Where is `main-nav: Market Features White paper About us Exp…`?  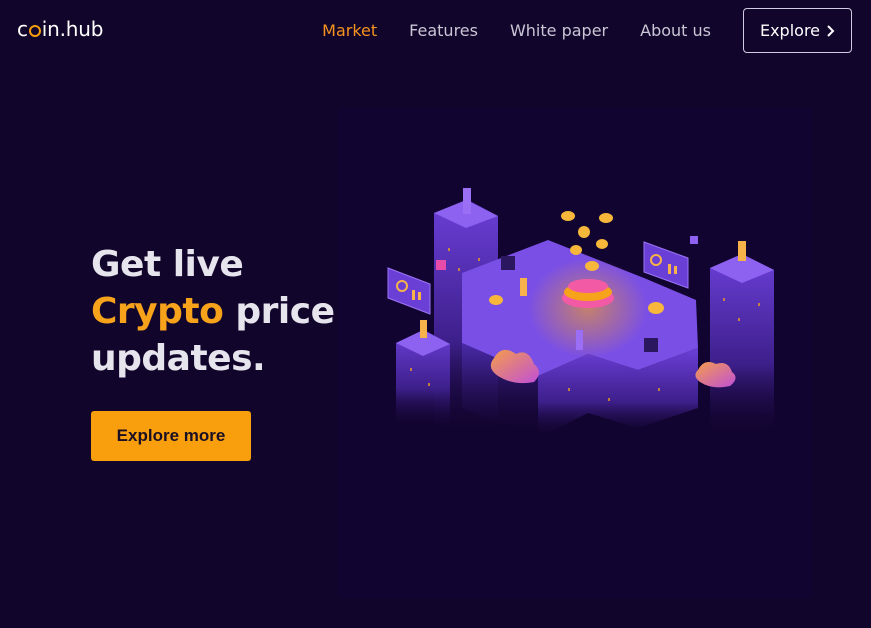 main-nav: Market Features White paper About us Exp… is located at coordinates (587, 30).